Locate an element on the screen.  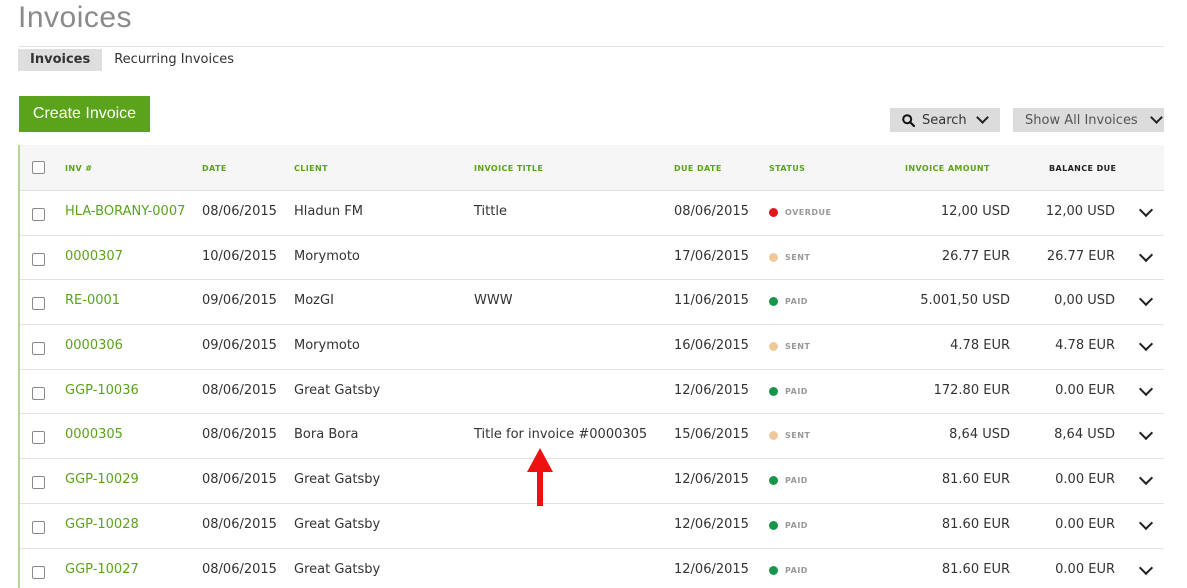
due-date: 11/06/2015 is located at coordinates (711, 301).